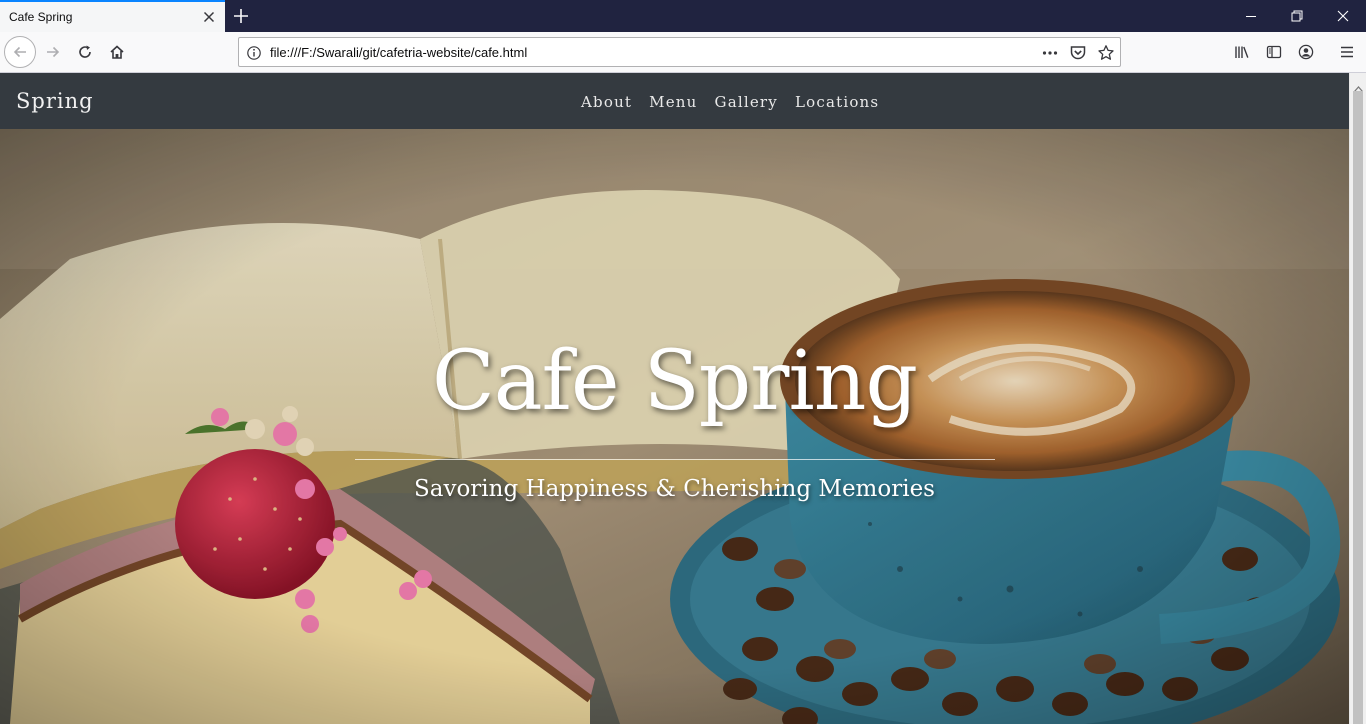 The width and height of the screenshot is (1366, 724). What do you see at coordinates (1347, 52) in the screenshot?
I see `menu-icon` at bounding box center [1347, 52].